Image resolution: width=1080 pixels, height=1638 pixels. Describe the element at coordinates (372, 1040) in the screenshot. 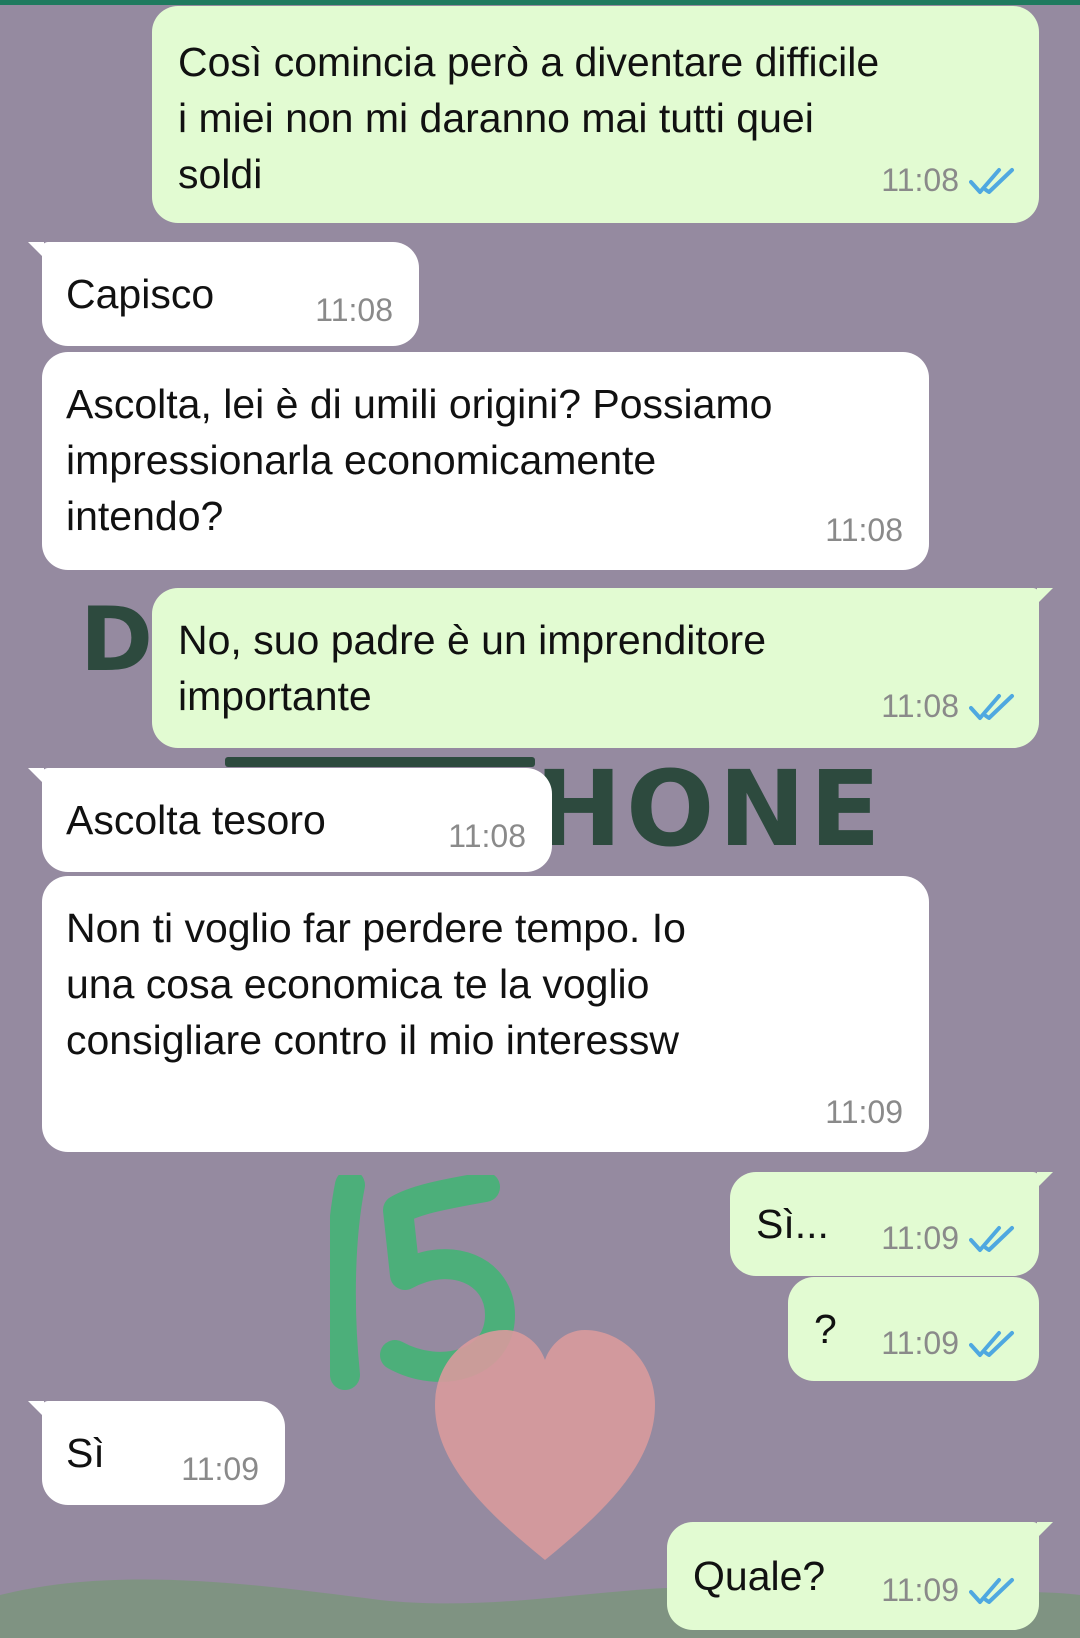

I see `message-line: consigliare contro il mio interessw` at that location.